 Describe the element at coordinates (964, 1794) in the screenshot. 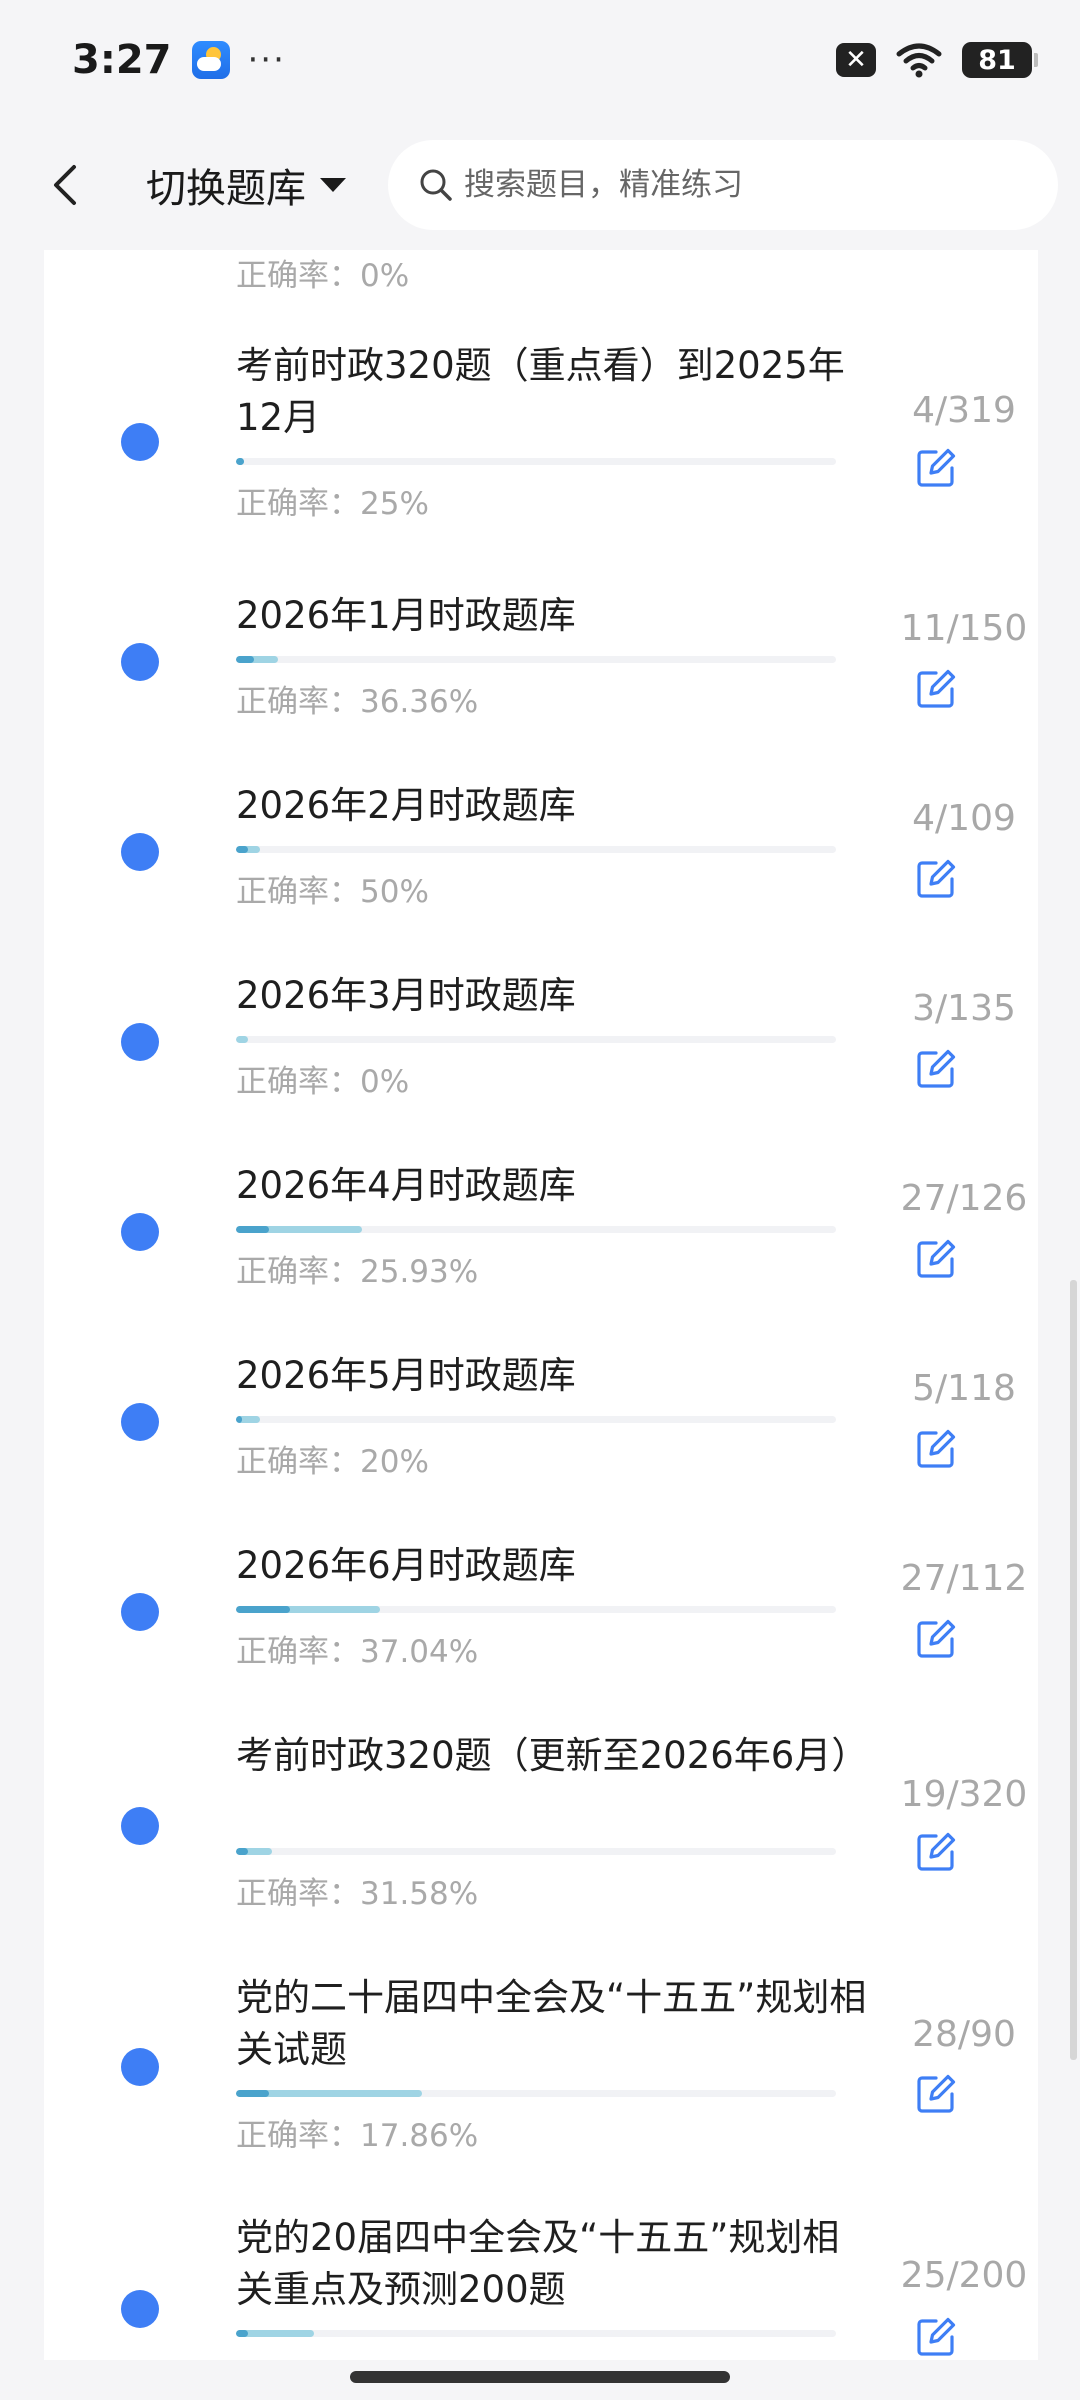

I see `progress-count: 19/320` at that location.